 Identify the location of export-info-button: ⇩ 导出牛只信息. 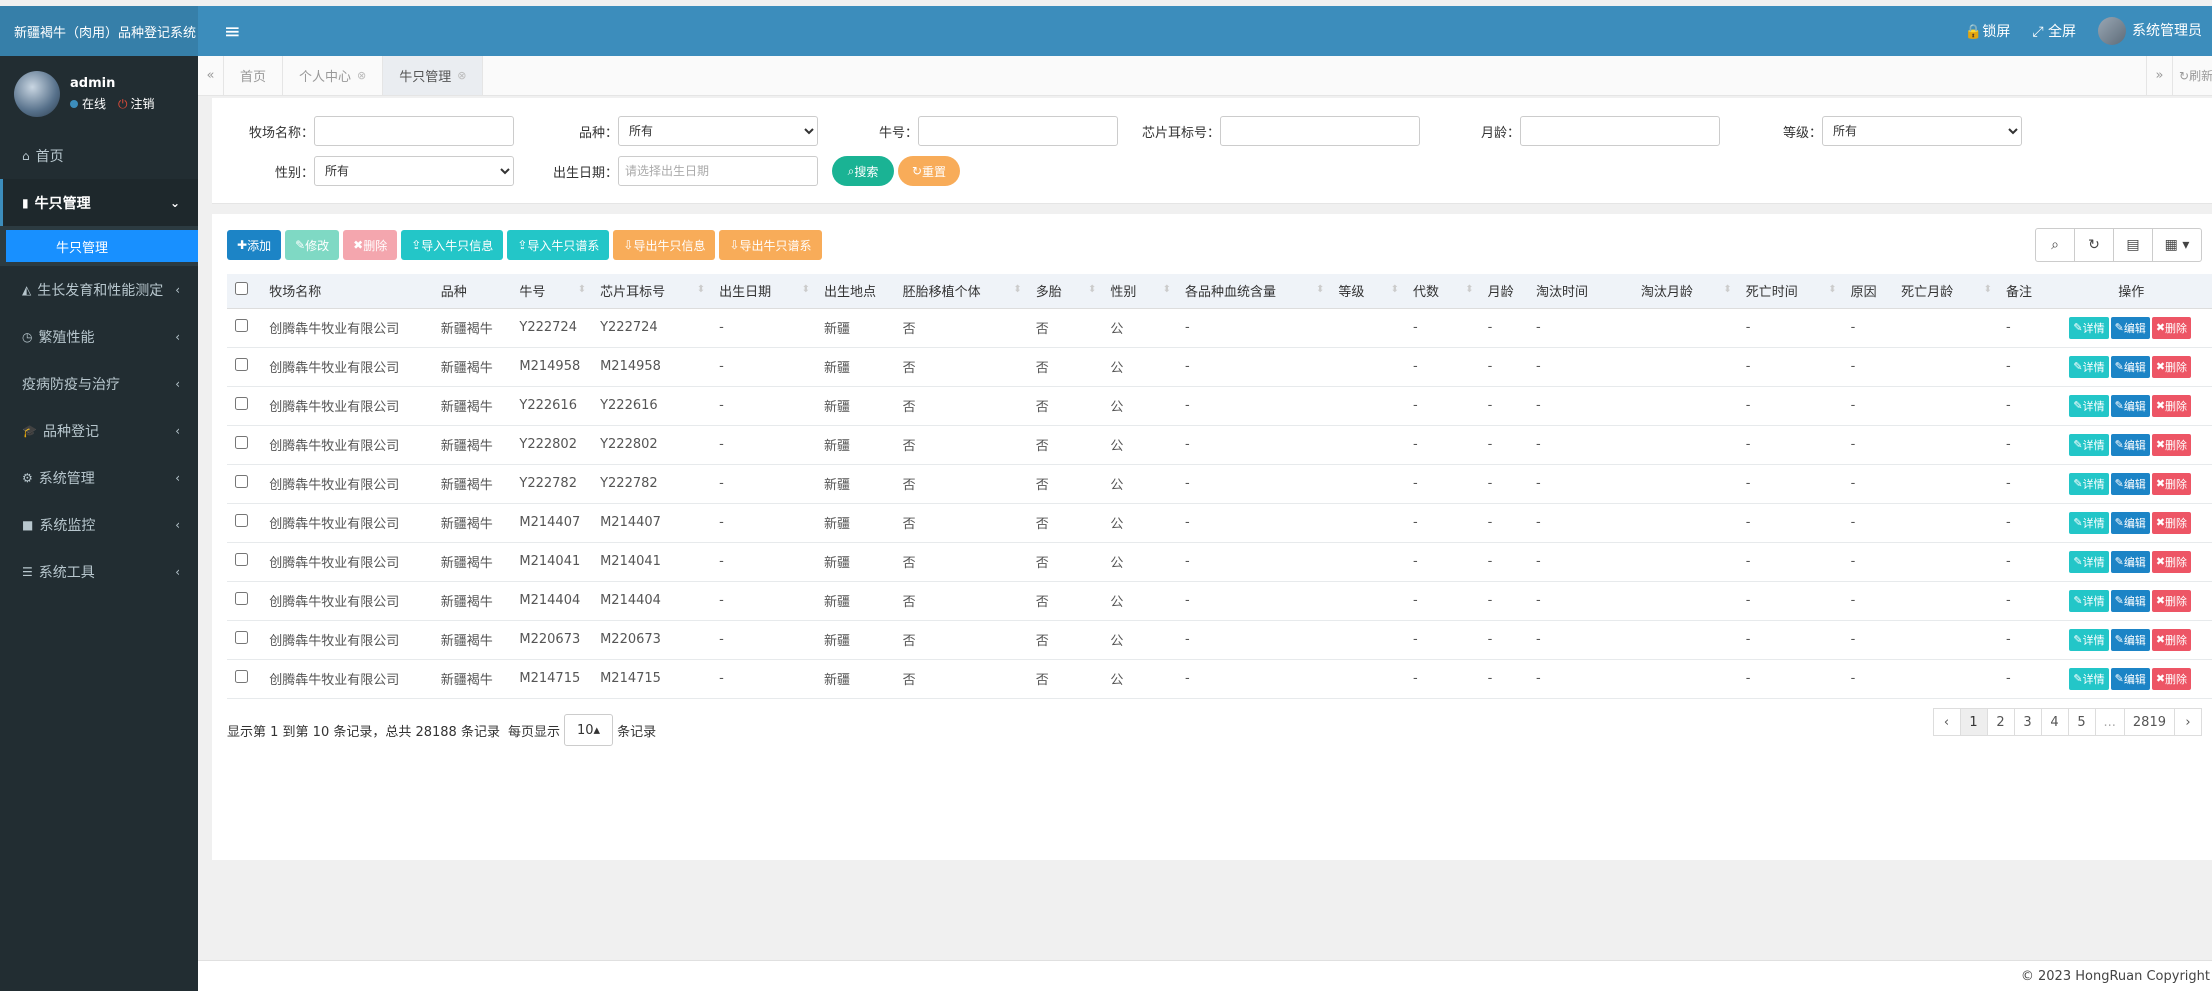
(664, 245).